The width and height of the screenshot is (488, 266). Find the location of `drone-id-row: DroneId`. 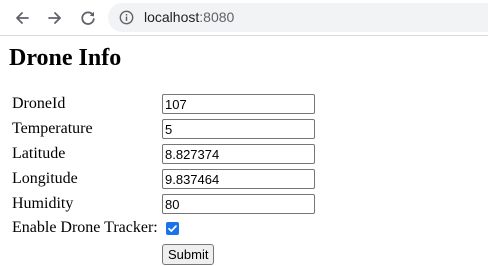

drone-id-row: DroneId is located at coordinates (172, 105).